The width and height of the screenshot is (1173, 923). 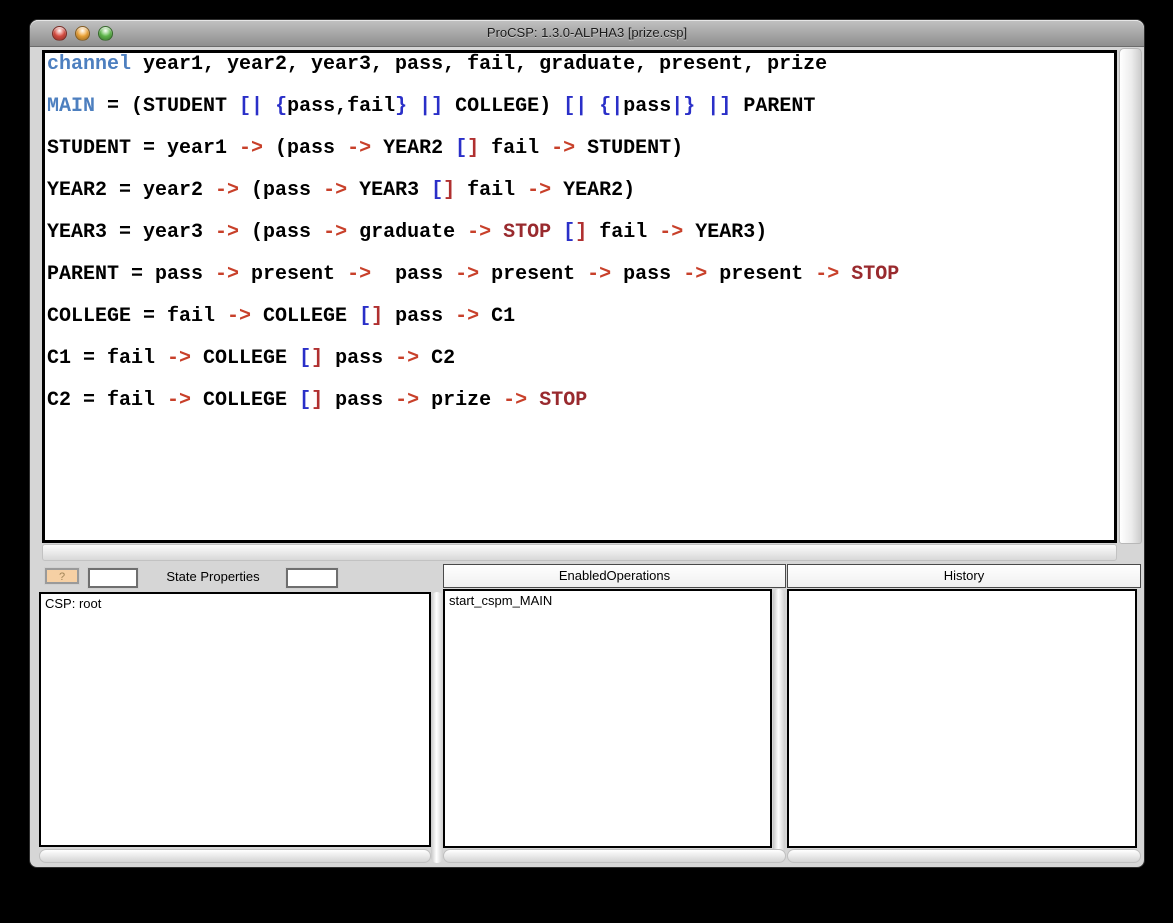 I want to click on state-properties-horizontal-scrollbar, so click(x=235, y=856).